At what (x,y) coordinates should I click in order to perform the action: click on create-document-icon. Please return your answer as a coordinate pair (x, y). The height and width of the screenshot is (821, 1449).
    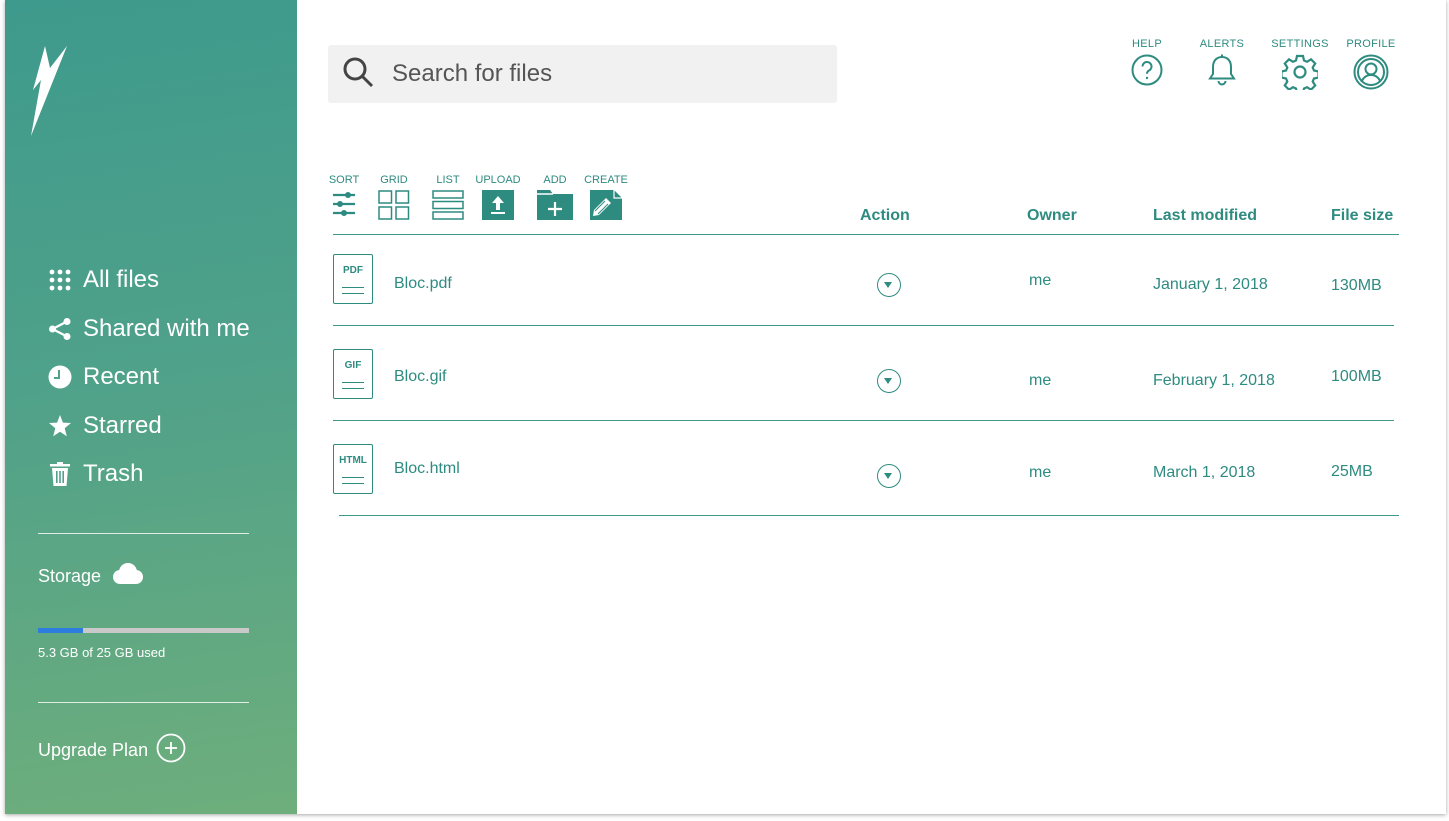
    Looking at the image, I should click on (606, 207).